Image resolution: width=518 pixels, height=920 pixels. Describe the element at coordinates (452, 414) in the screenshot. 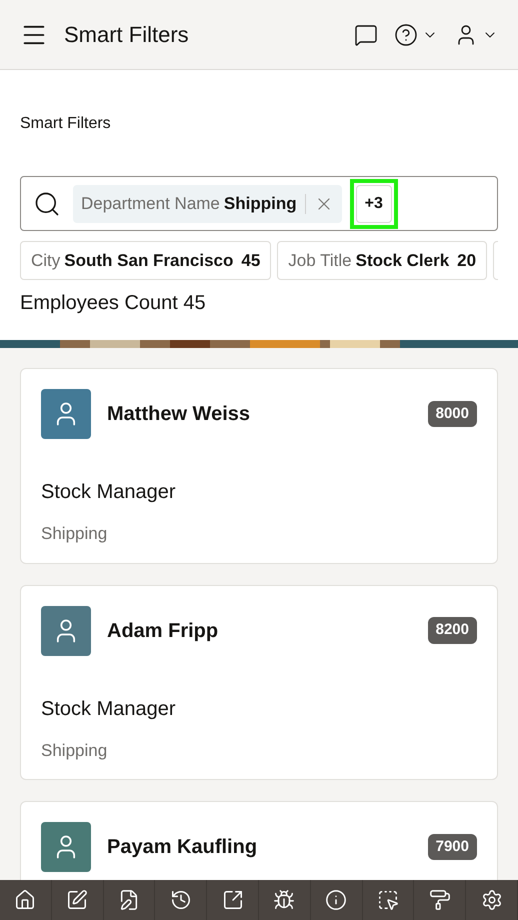

I see `salary-badge: 8000` at that location.